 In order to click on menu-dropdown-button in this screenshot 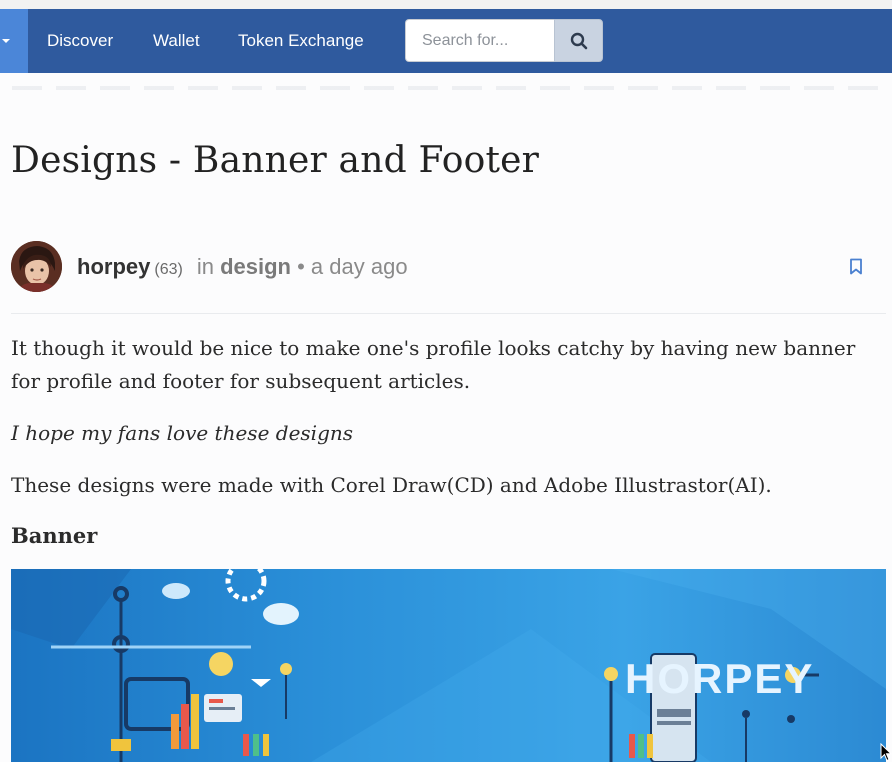, I will do `click(14, 41)`.